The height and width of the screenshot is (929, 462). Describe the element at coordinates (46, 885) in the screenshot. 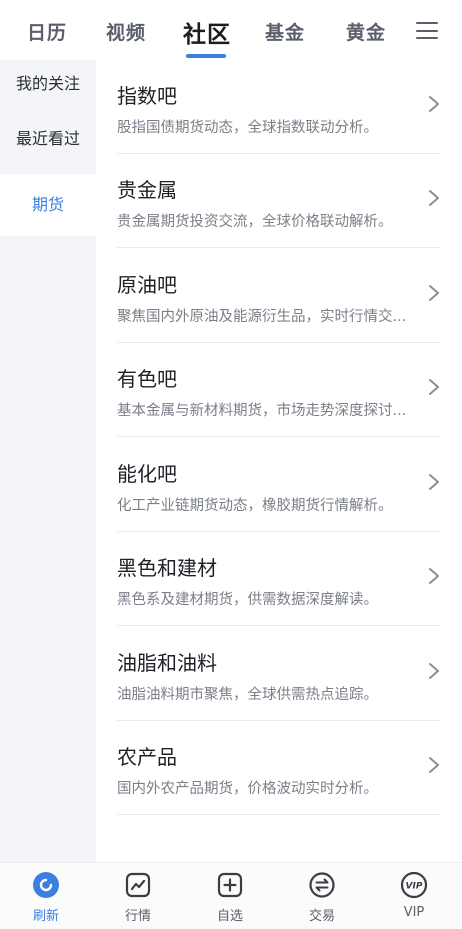

I see `refresh-icon` at that location.